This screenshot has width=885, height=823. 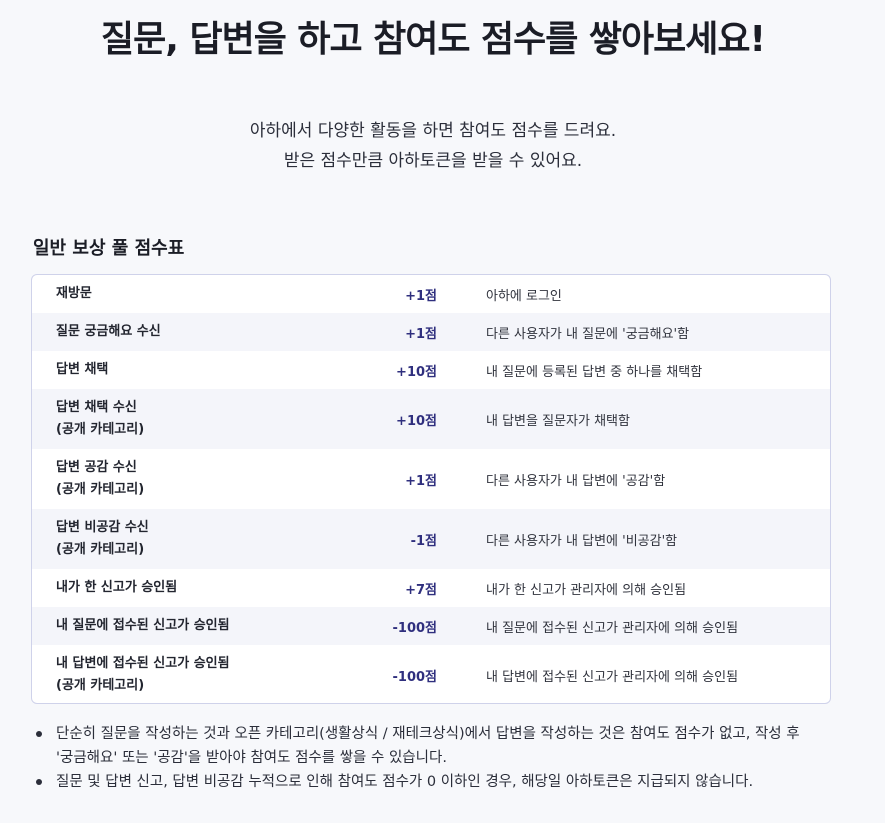 What do you see at coordinates (588, 334) in the screenshot?
I see `description-cell: 다른 사용자가 내 질문에 '궁금해요'함` at bounding box center [588, 334].